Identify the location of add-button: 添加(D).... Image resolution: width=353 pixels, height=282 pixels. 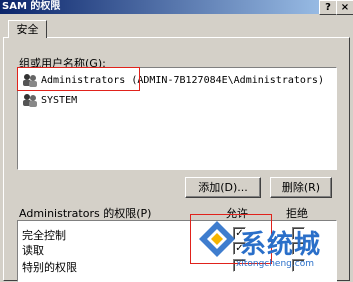
(223, 187).